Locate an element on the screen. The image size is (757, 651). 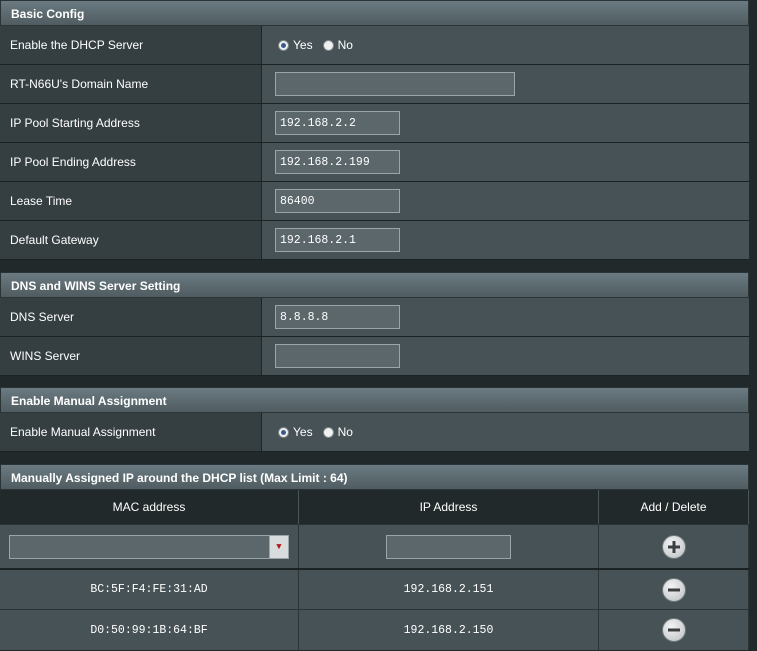
pool-start-input is located at coordinates (337, 123).